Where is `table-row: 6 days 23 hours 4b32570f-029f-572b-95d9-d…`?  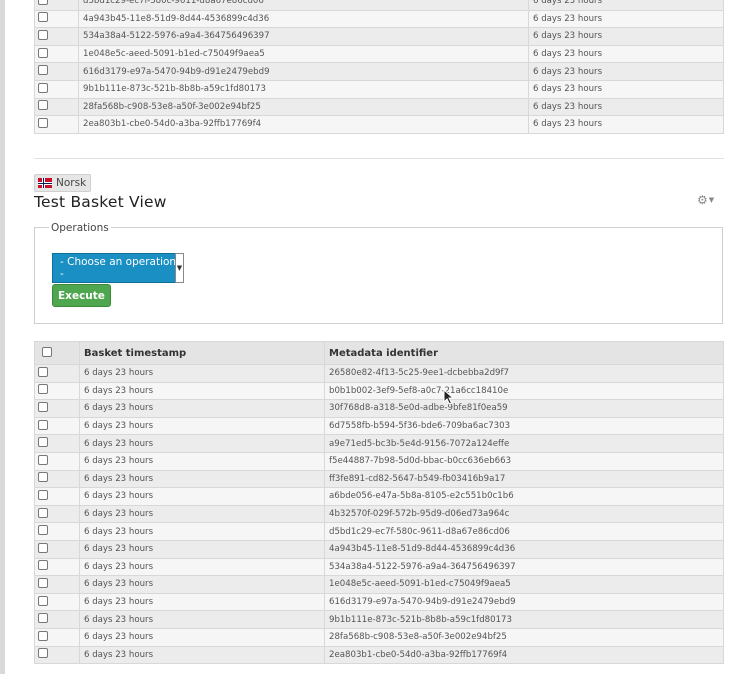 table-row: 6 days 23 hours 4b32570f-029f-572b-95d9-d… is located at coordinates (379, 514).